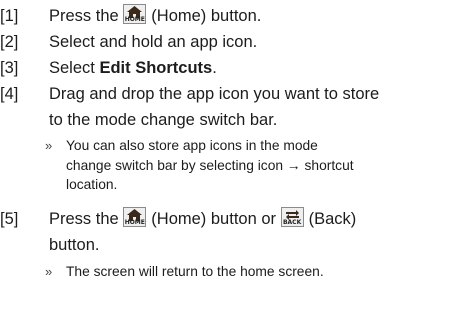  Describe the element at coordinates (156, 68) in the screenshot. I see `edit-shortcuts-label: Edit Shortcuts` at that location.